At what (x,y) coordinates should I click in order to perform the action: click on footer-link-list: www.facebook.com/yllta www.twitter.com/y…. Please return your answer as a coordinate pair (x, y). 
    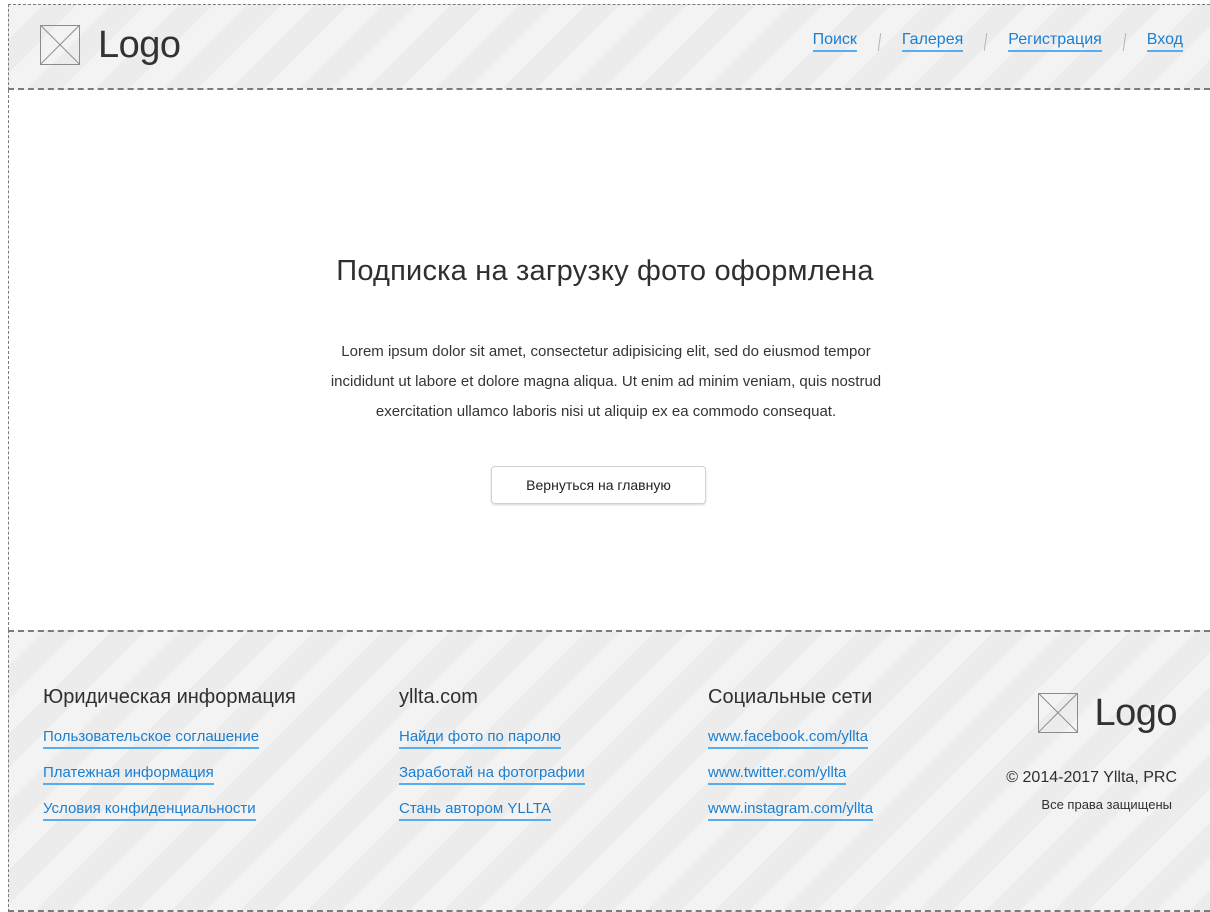
    Looking at the image, I should click on (791, 774).